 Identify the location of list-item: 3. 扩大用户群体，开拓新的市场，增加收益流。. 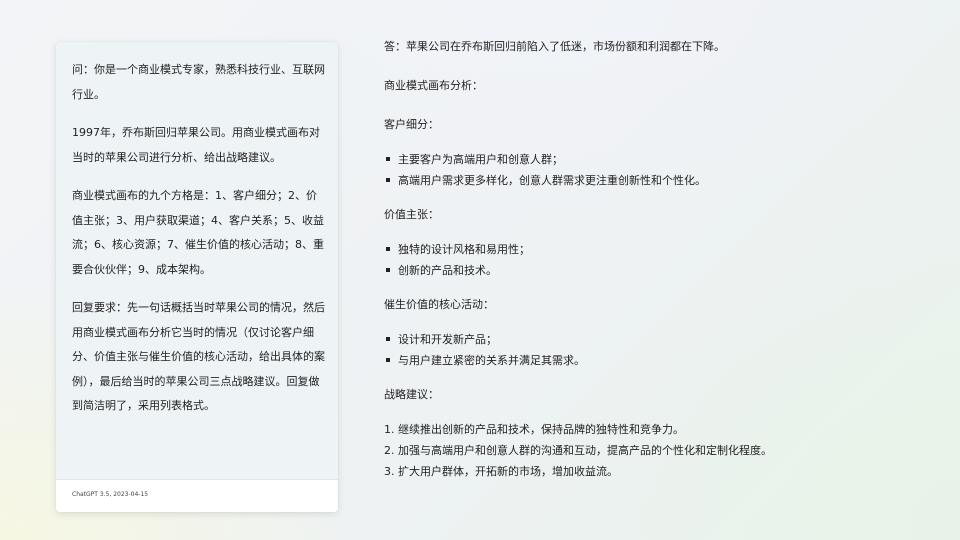
(501, 471).